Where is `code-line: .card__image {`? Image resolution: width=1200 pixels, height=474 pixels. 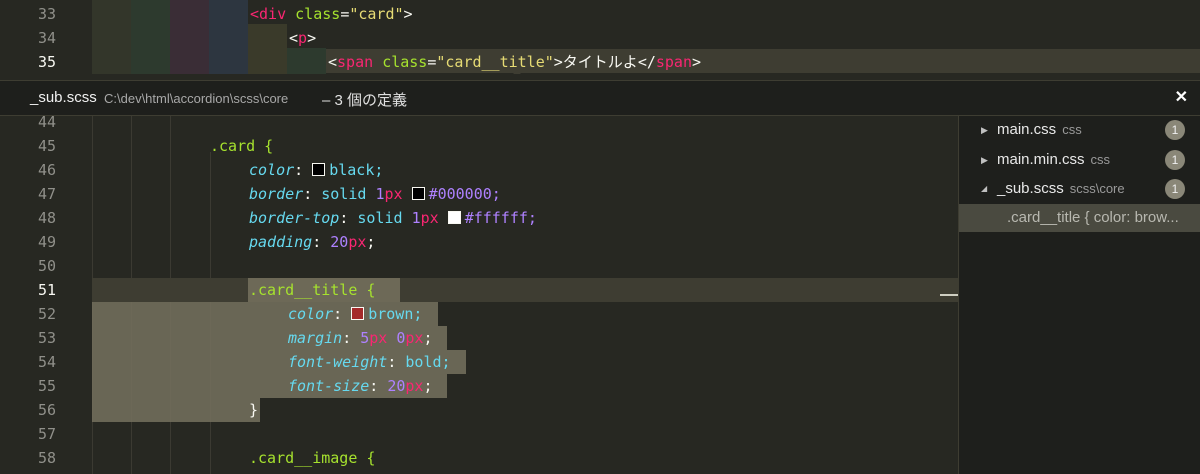
code-line: .card__image { is located at coordinates (312, 458).